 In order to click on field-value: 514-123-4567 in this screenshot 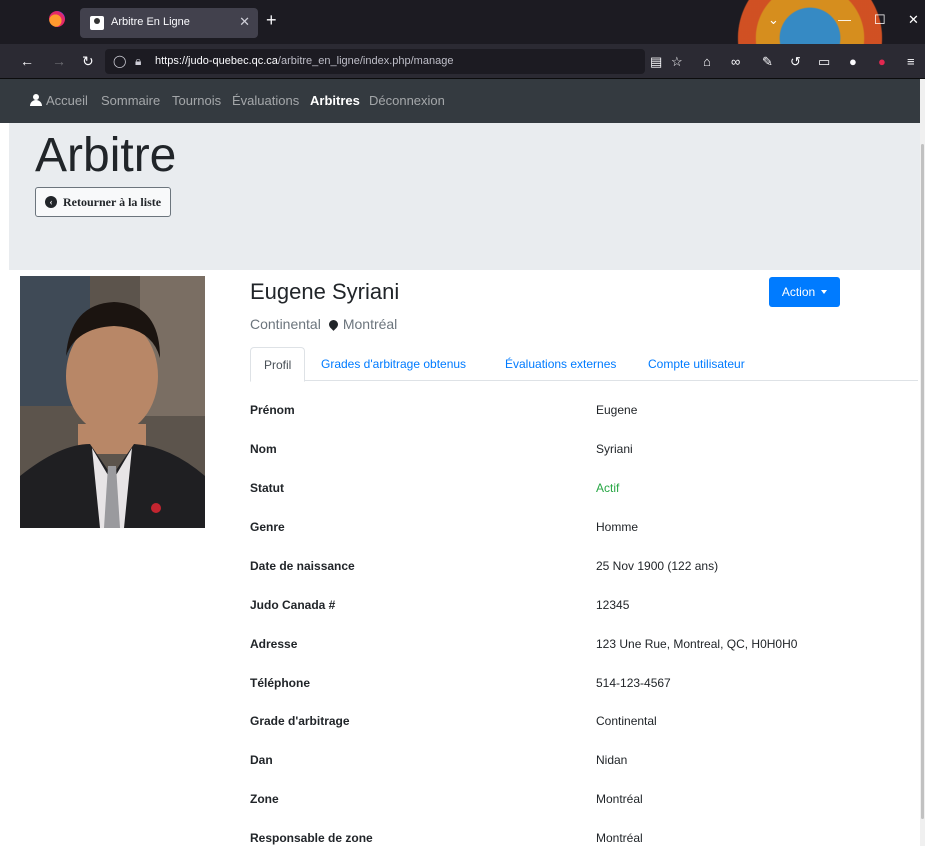, I will do `click(633, 683)`.